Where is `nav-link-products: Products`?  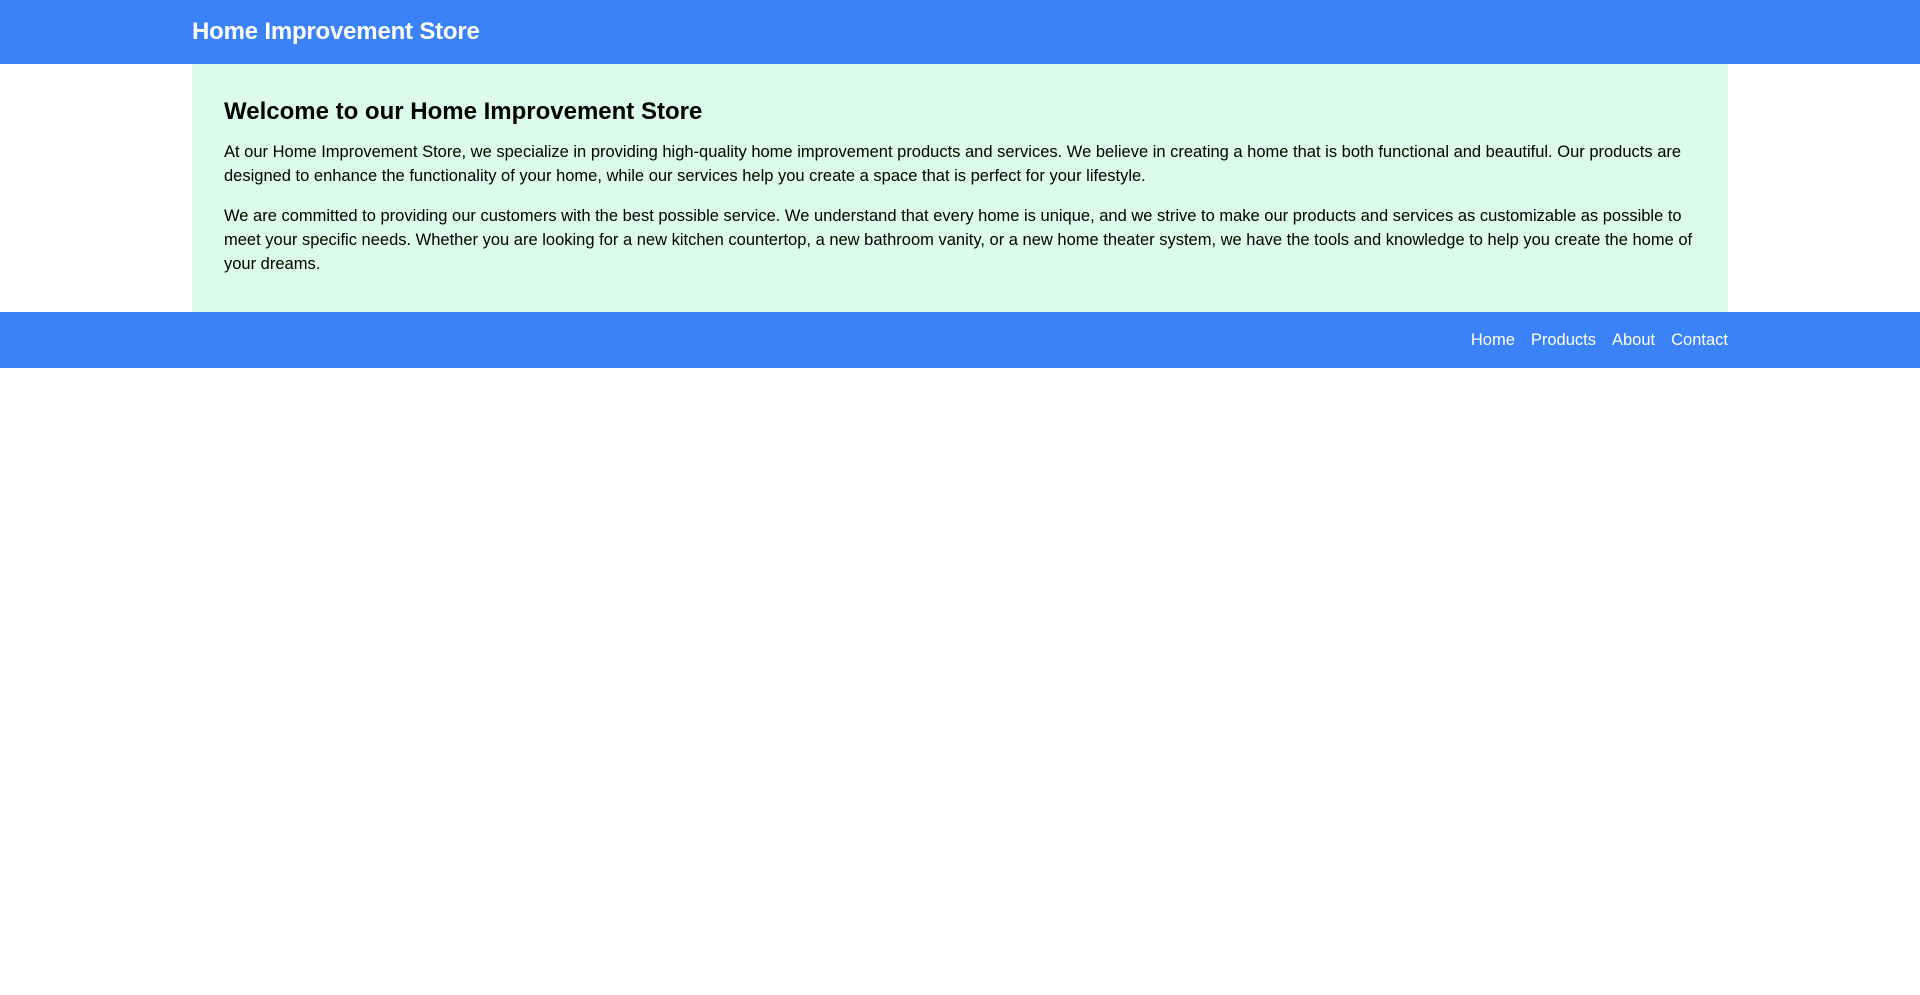 nav-link-products: Products is located at coordinates (1563, 340).